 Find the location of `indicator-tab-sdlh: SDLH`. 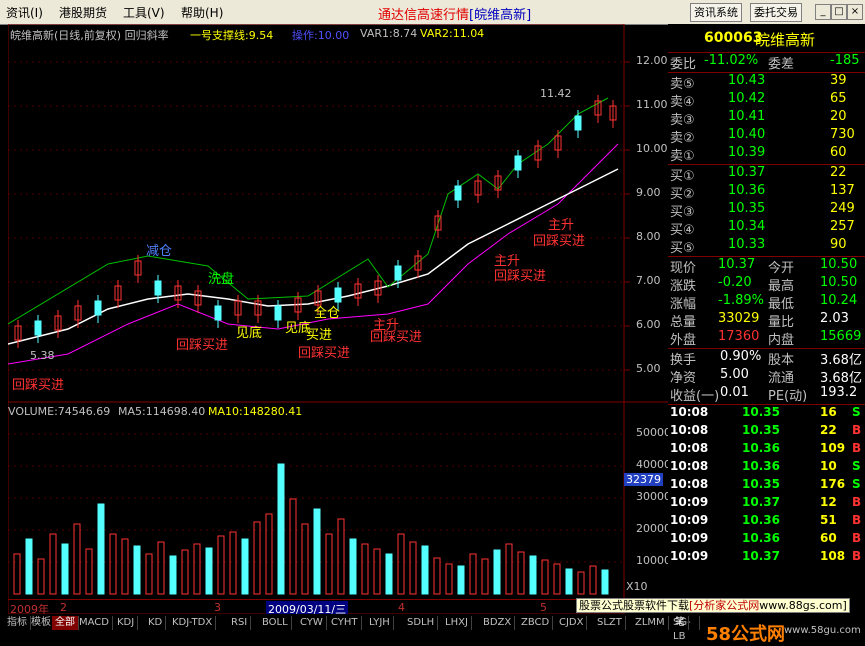

indicator-tab-sdlh: SDLH is located at coordinates (421, 623).